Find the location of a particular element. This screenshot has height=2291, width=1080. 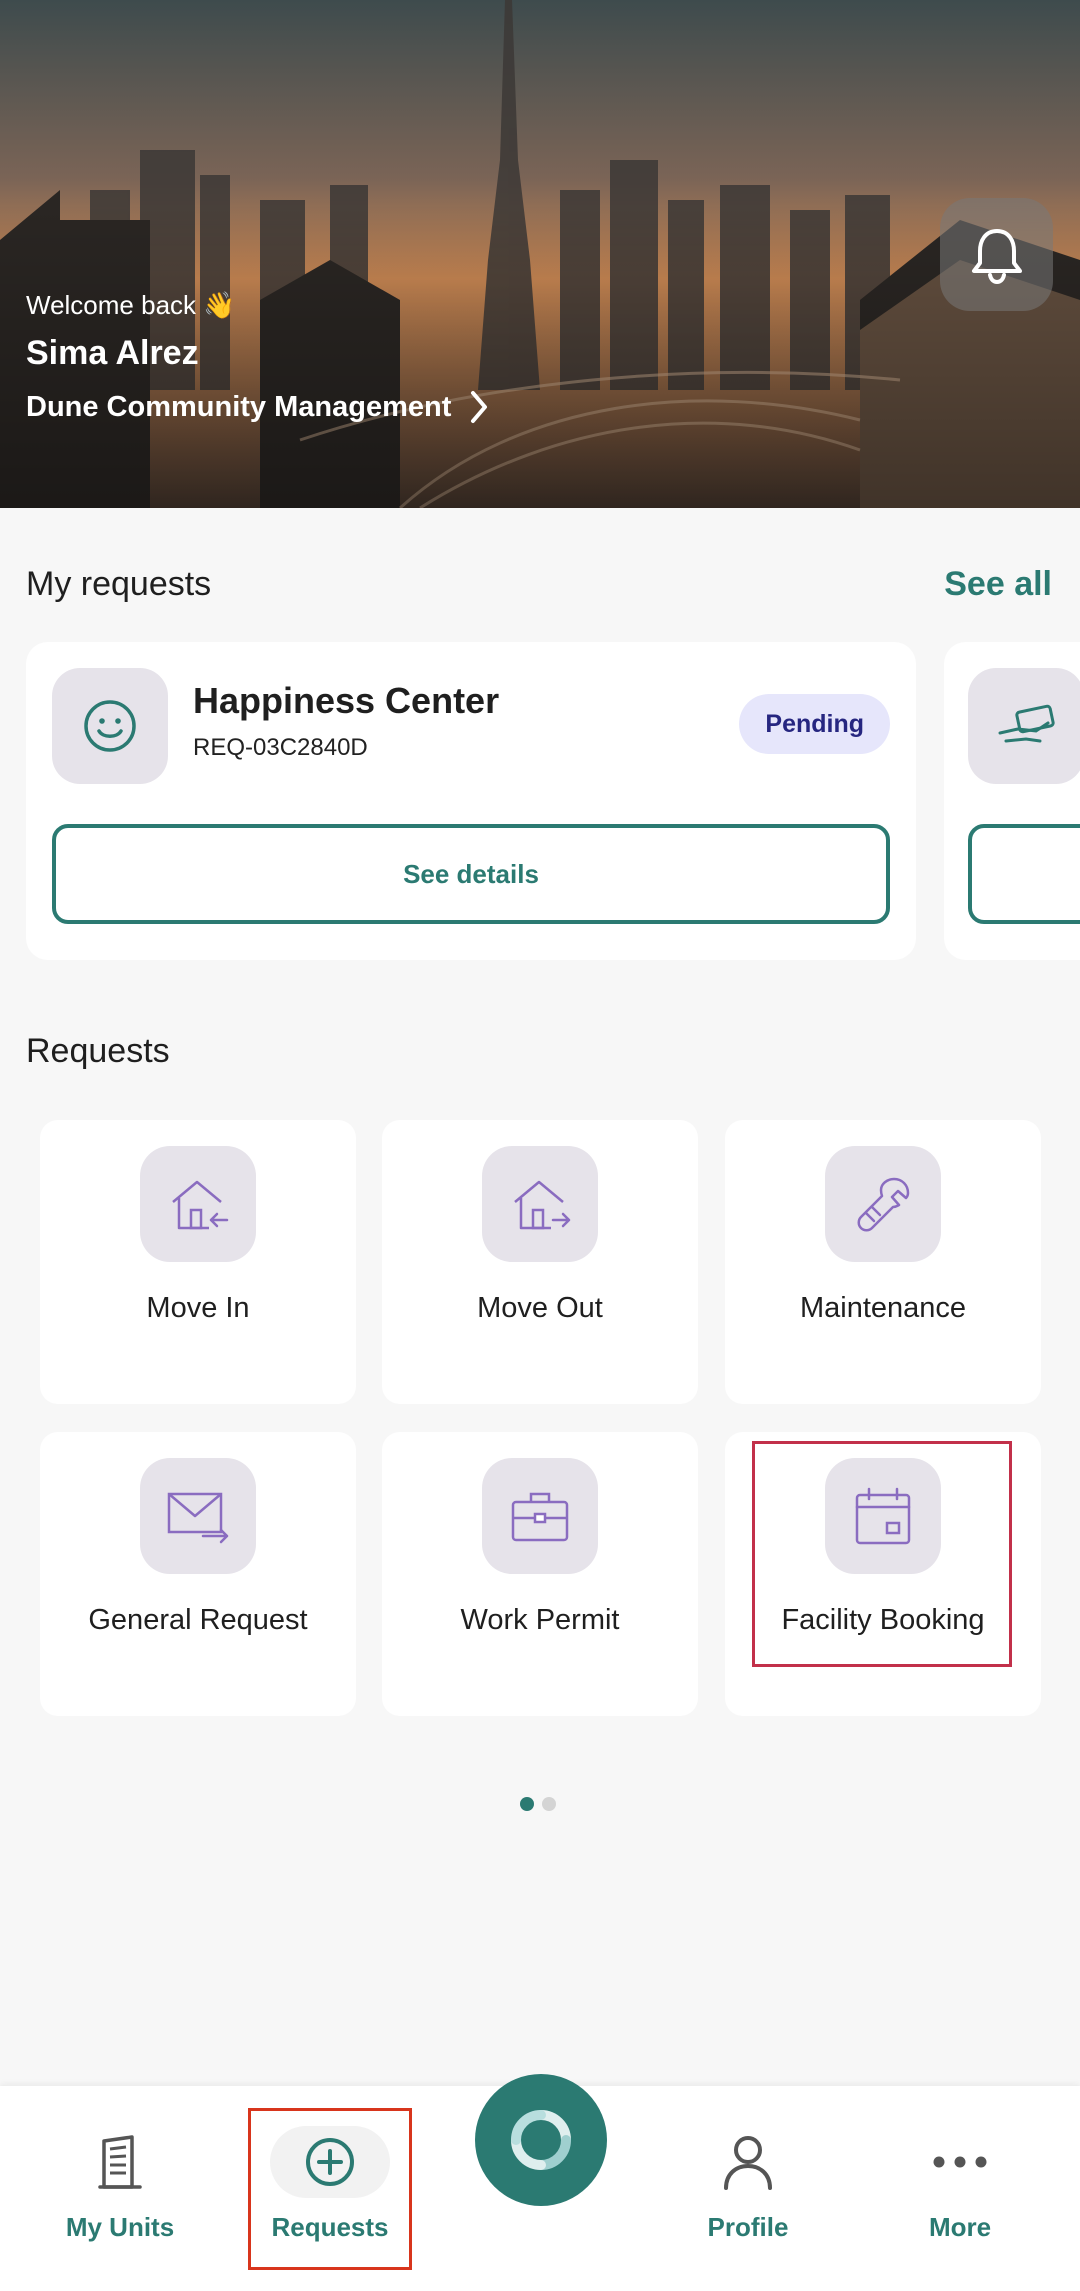

tile-label: Maintenance is located at coordinates (883, 1308).